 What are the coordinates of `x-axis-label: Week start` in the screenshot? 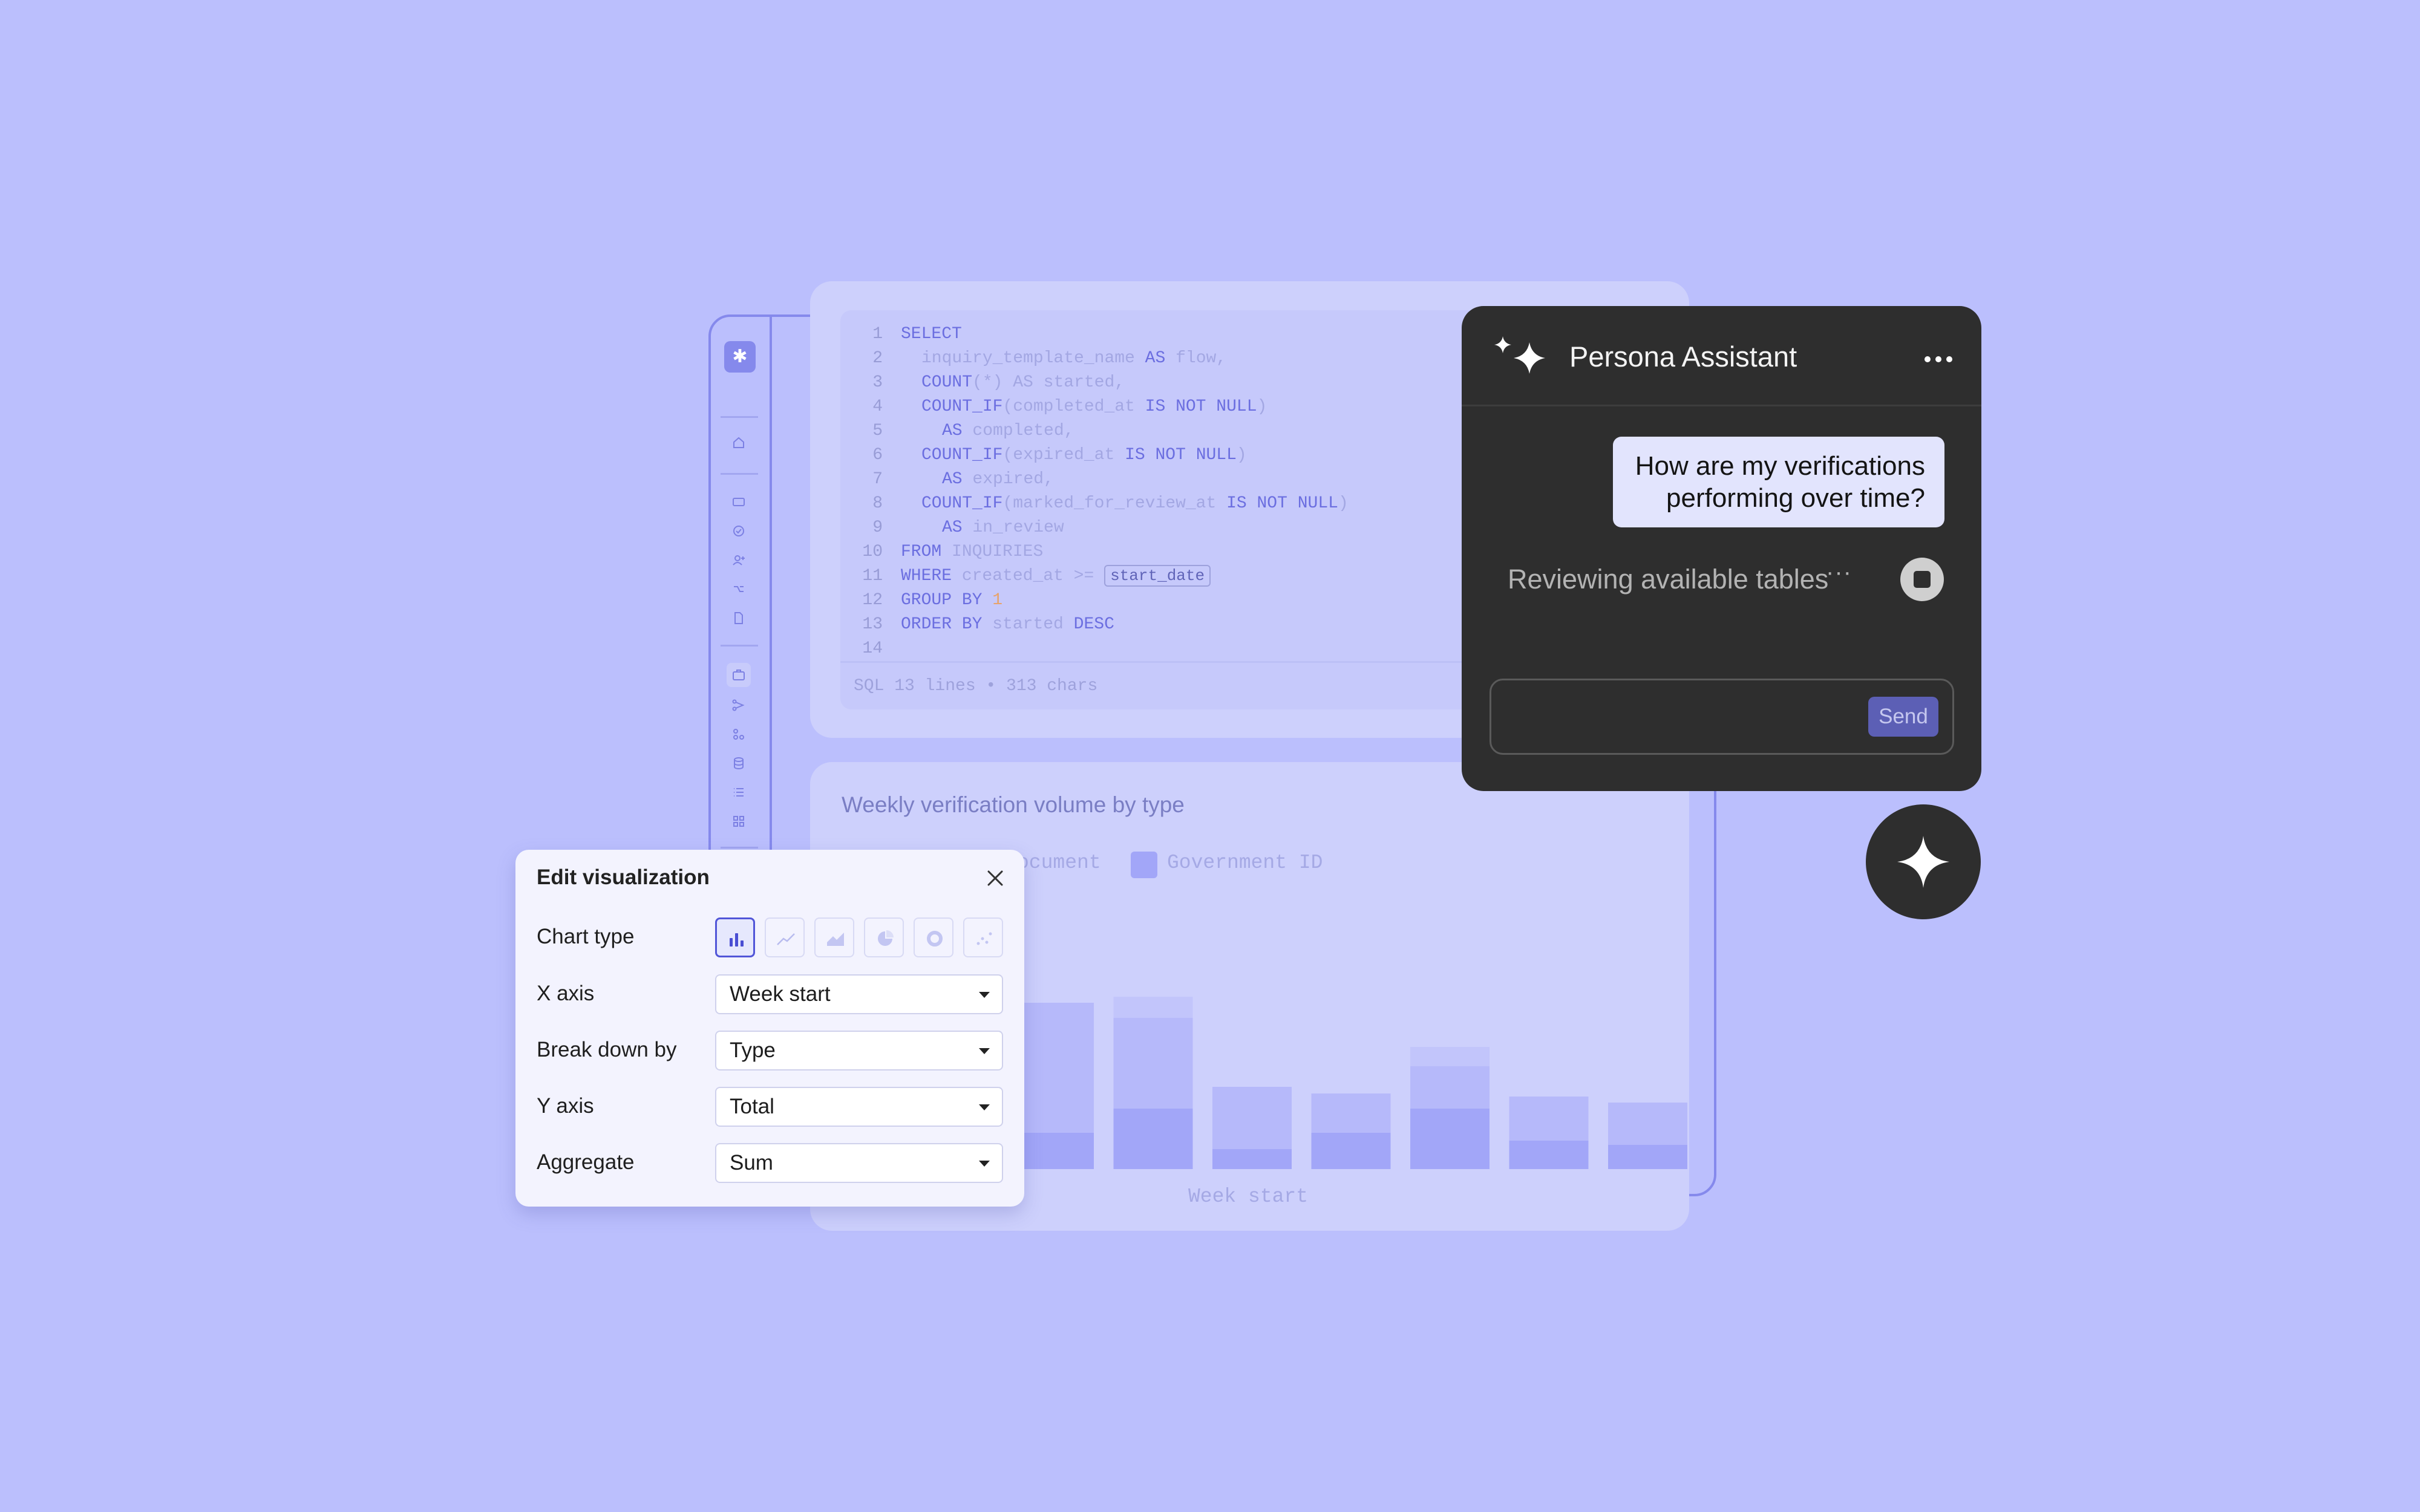 It's located at (1248, 1196).